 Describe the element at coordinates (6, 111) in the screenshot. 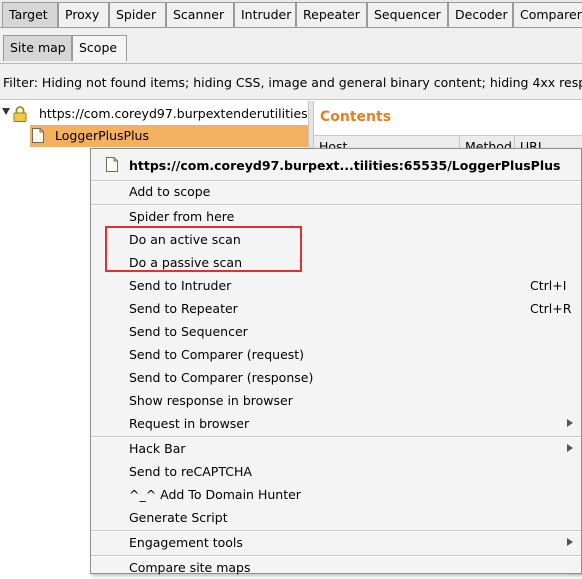

I see `expand-arrow-icon` at that location.